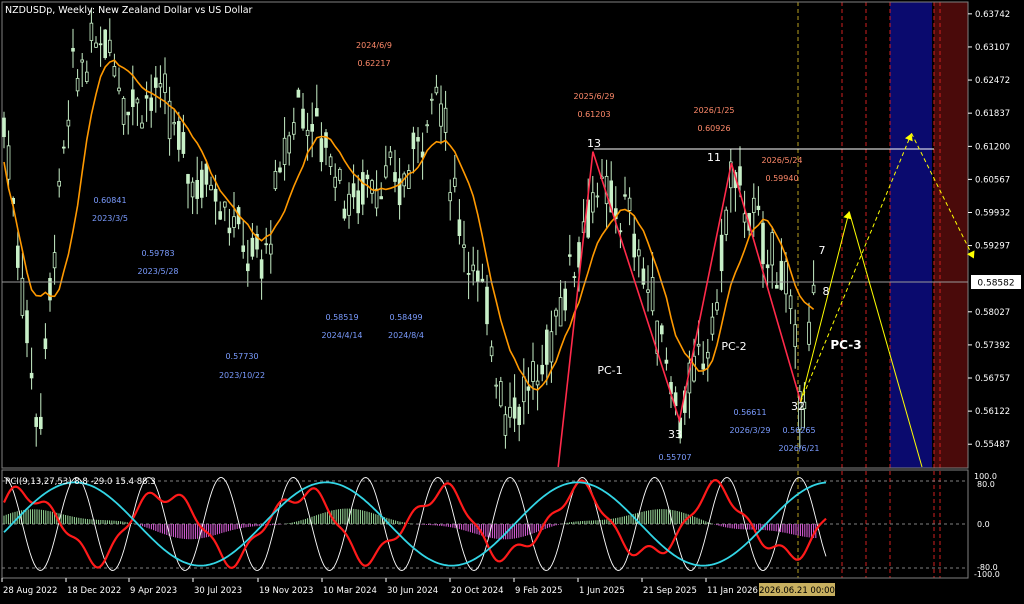  Describe the element at coordinates (951, 235) in the screenshot. I see `future-zone-red` at that location.